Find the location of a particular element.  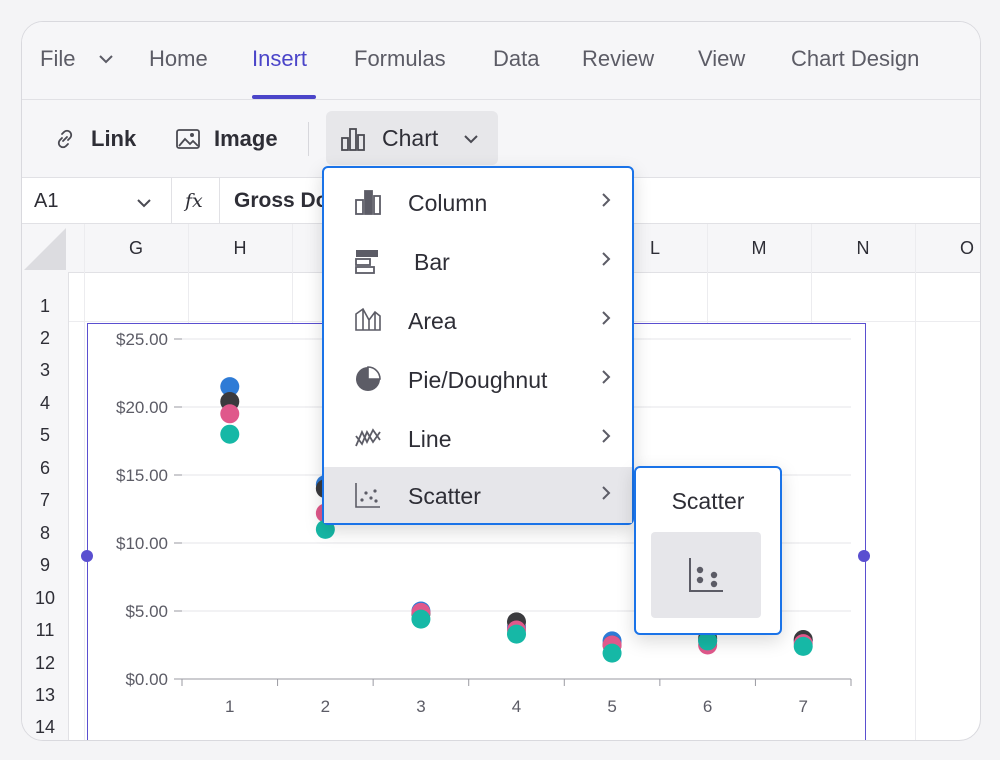

image-icon is located at coordinates (188, 141).